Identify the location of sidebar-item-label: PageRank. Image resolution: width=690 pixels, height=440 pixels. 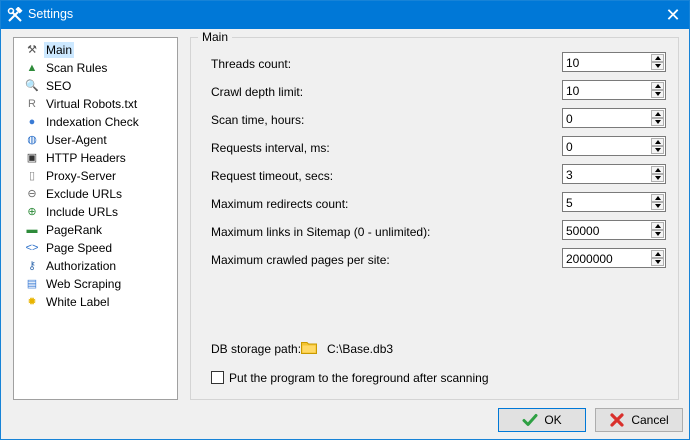
(74, 229).